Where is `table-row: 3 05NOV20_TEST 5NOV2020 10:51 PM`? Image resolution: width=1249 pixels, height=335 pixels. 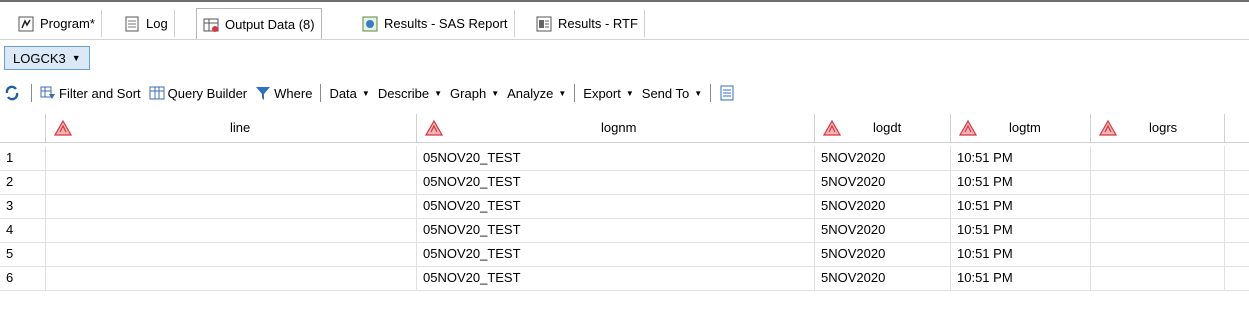 table-row: 3 05NOV20_TEST 5NOV2020 10:51 PM is located at coordinates (624, 206).